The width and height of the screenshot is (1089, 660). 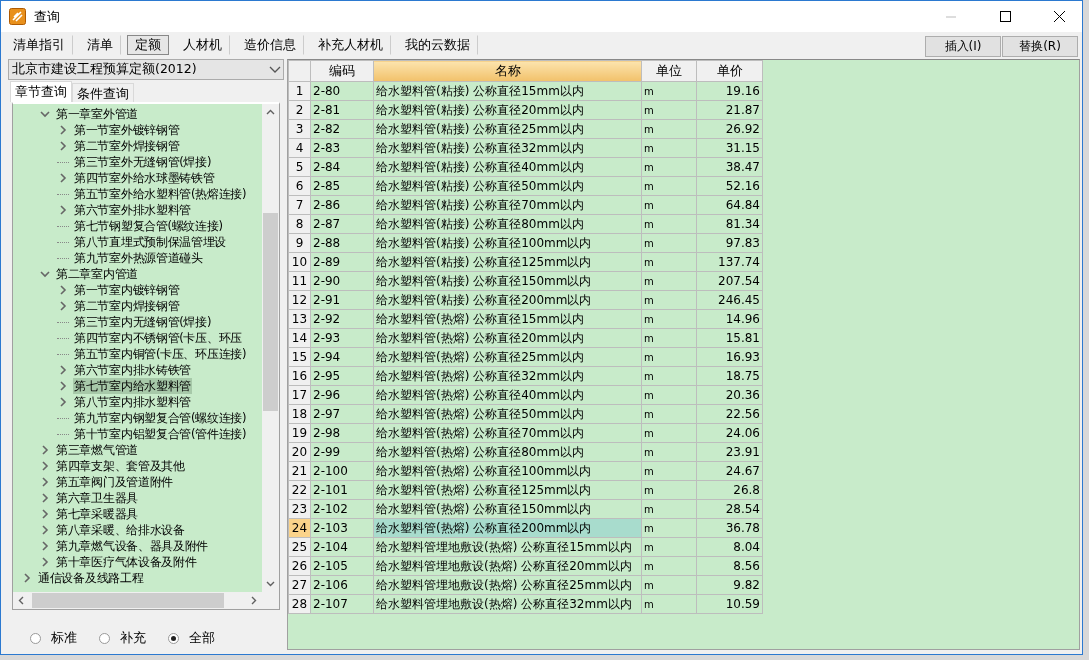 I want to click on tree-item: 第四节室内不锈钢管(卡压、环压, so click(x=158, y=338).